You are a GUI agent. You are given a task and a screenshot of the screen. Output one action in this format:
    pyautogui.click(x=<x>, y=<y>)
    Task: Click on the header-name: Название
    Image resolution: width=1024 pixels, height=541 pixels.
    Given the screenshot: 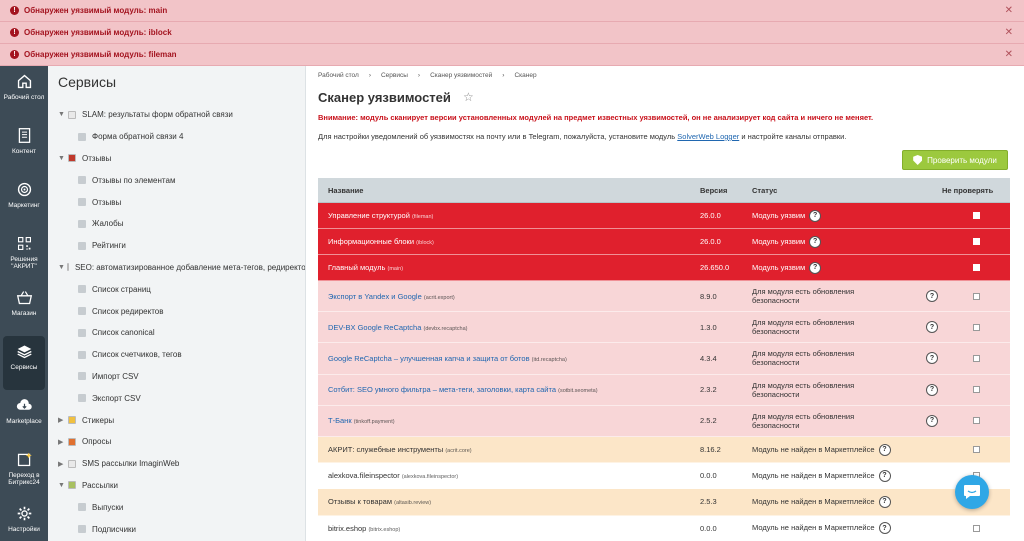 What is the action you would take?
    pyautogui.click(x=346, y=190)
    